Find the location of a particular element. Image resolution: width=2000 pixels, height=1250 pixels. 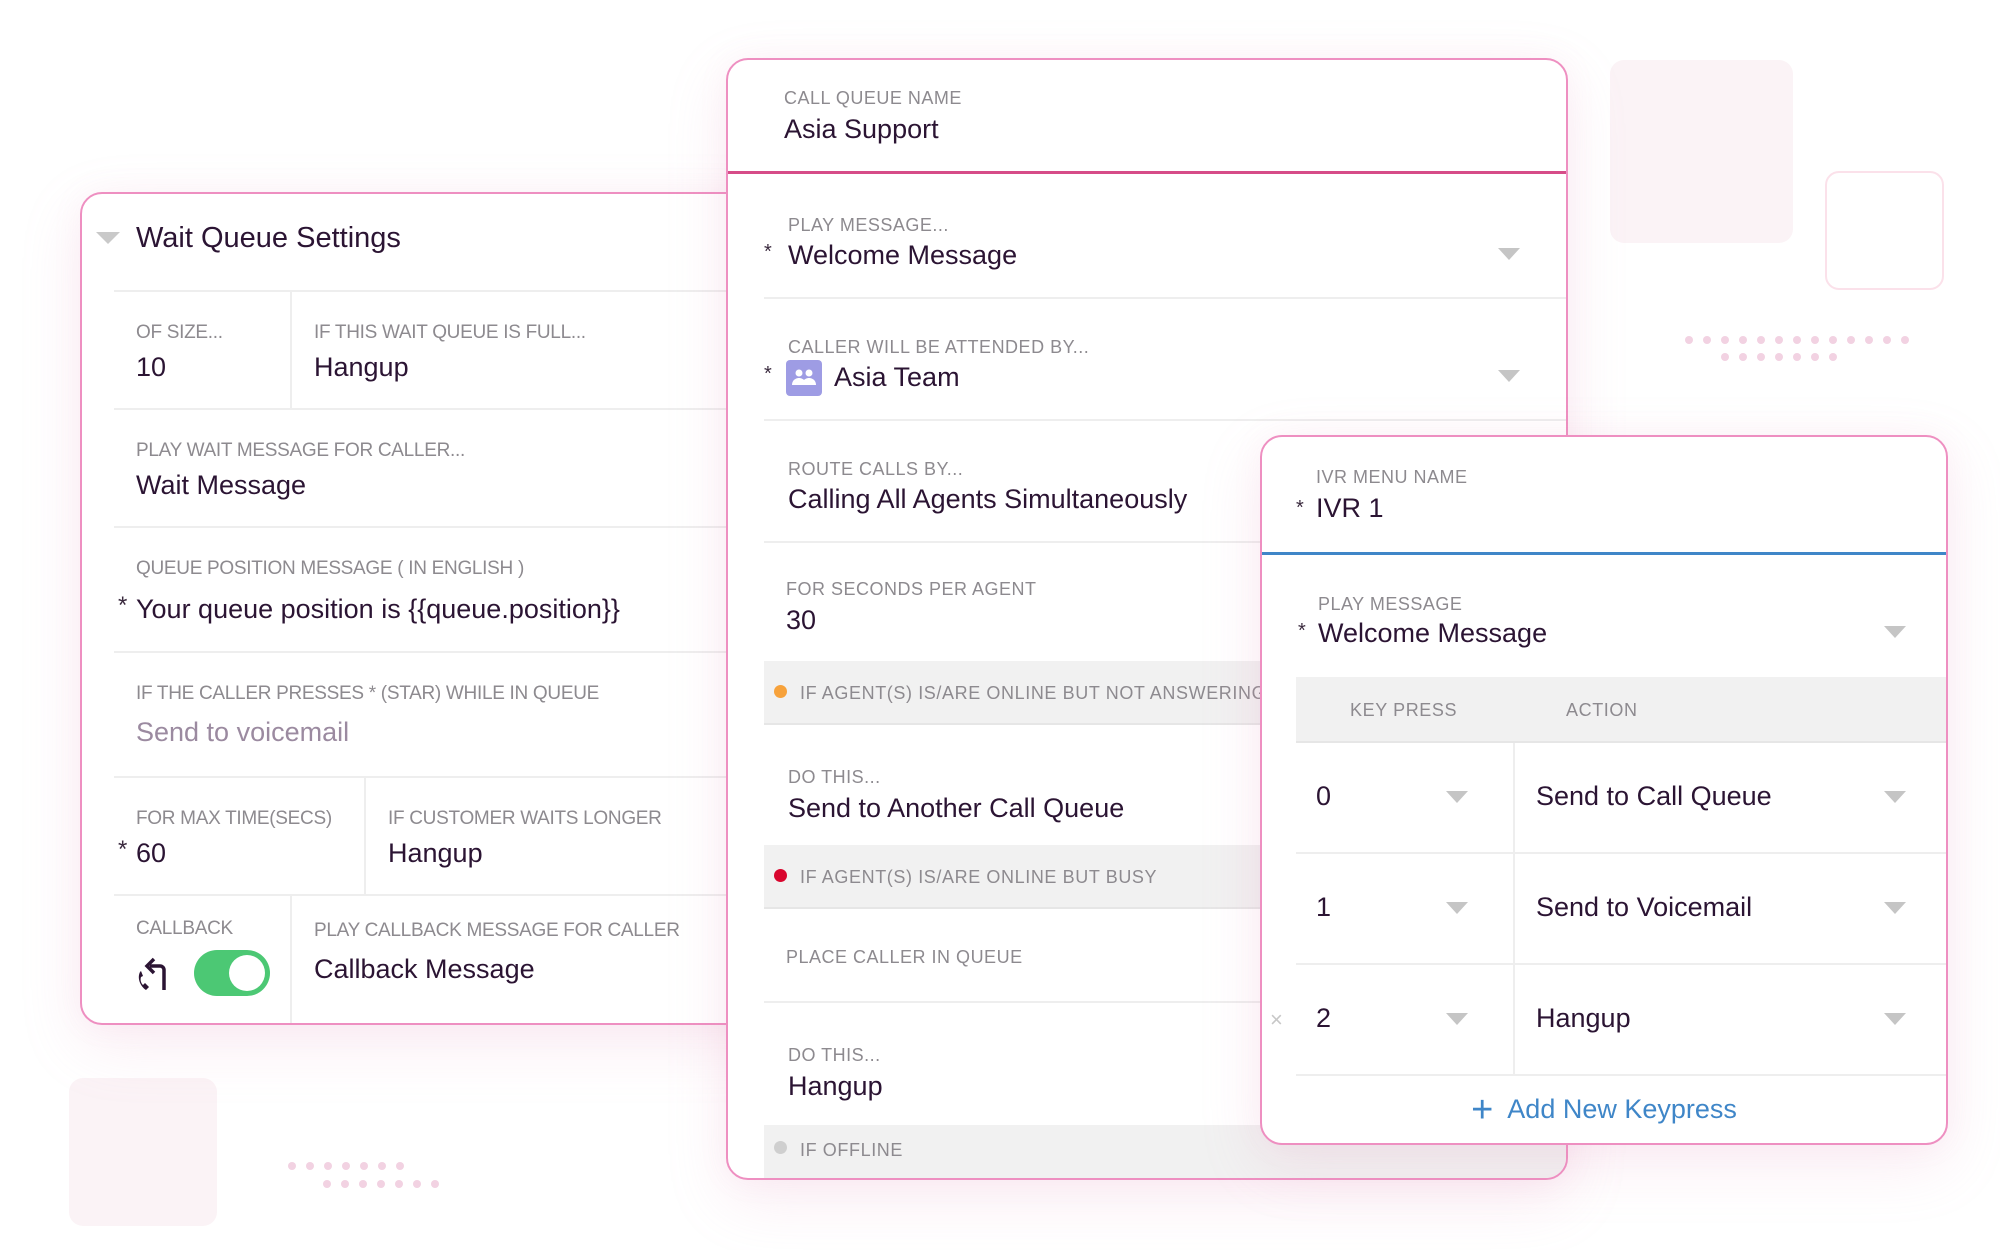

wait-queue-header: Wait Queue Settings is located at coordinates (430, 242).